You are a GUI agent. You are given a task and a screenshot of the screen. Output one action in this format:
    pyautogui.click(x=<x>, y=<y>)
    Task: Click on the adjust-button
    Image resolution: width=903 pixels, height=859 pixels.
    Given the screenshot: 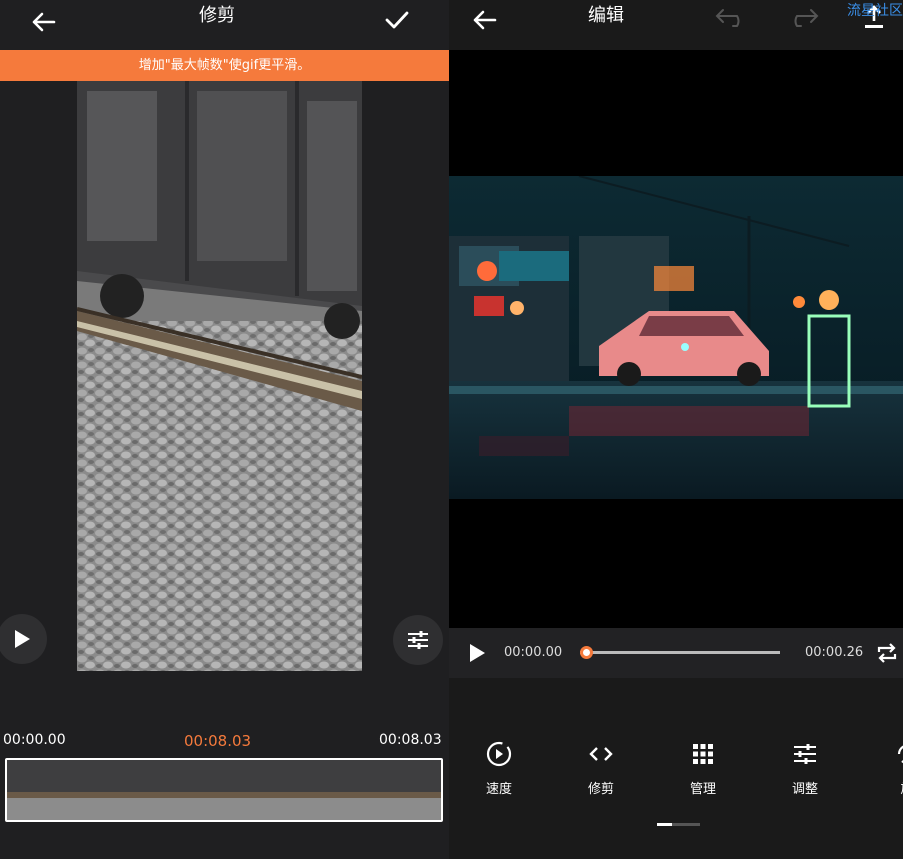 What is the action you would take?
    pyautogui.click(x=418, y=640)
    